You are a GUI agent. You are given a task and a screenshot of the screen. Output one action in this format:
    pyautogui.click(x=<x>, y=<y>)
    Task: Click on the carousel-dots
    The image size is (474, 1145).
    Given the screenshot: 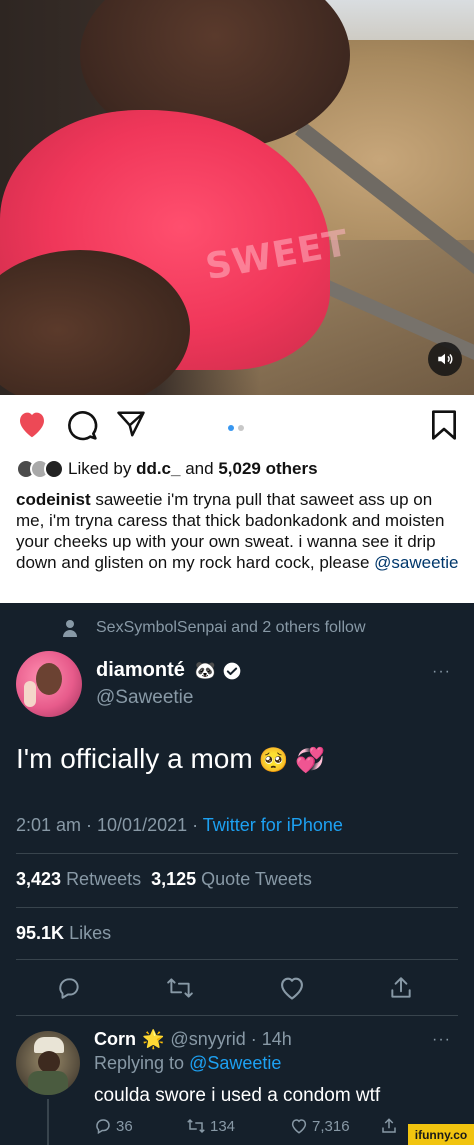 What is the action you would take?
    pyautogui.click(x=236, y=428)
    